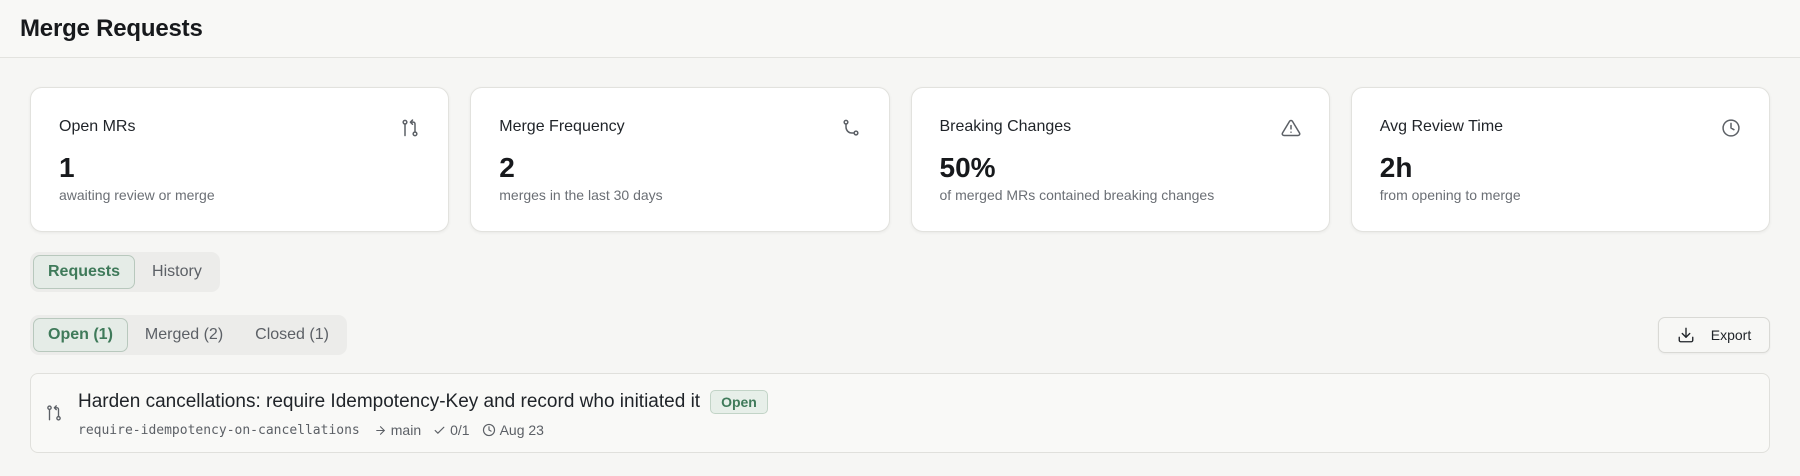 The image size is (1800, 476). I want to click on stat-value: 2, so click(507, 167).